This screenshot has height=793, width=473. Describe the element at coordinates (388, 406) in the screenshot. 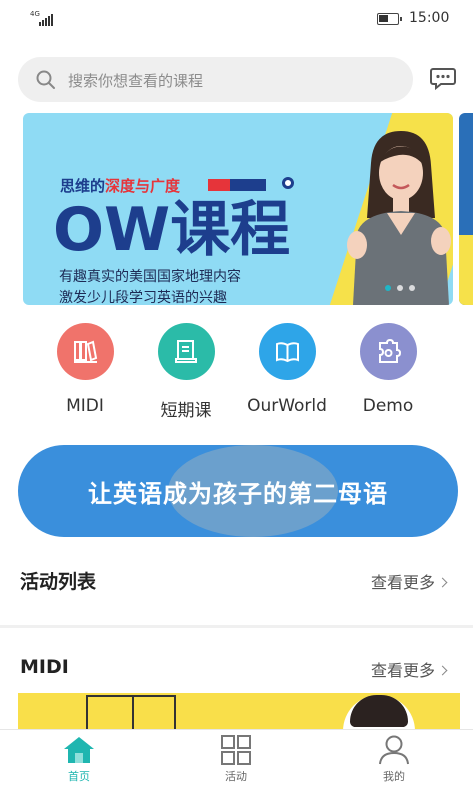

I see `category-label: Demo` at that location.